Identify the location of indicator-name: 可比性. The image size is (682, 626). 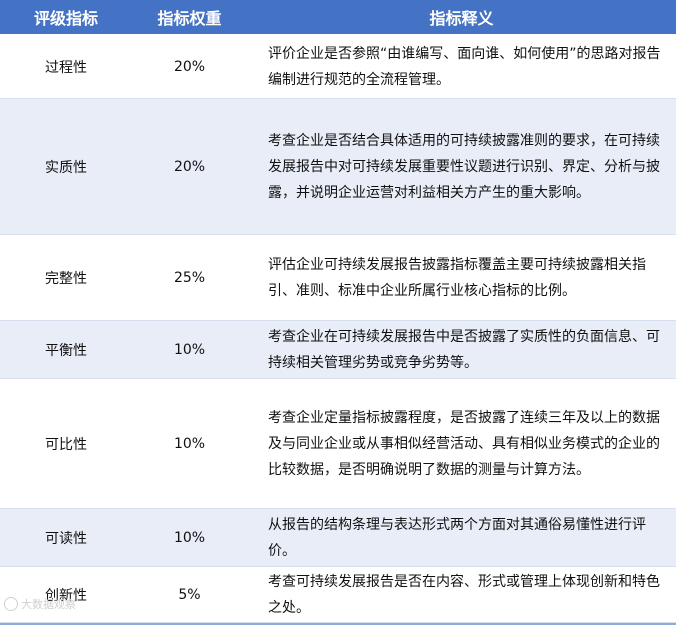
(66, 443).